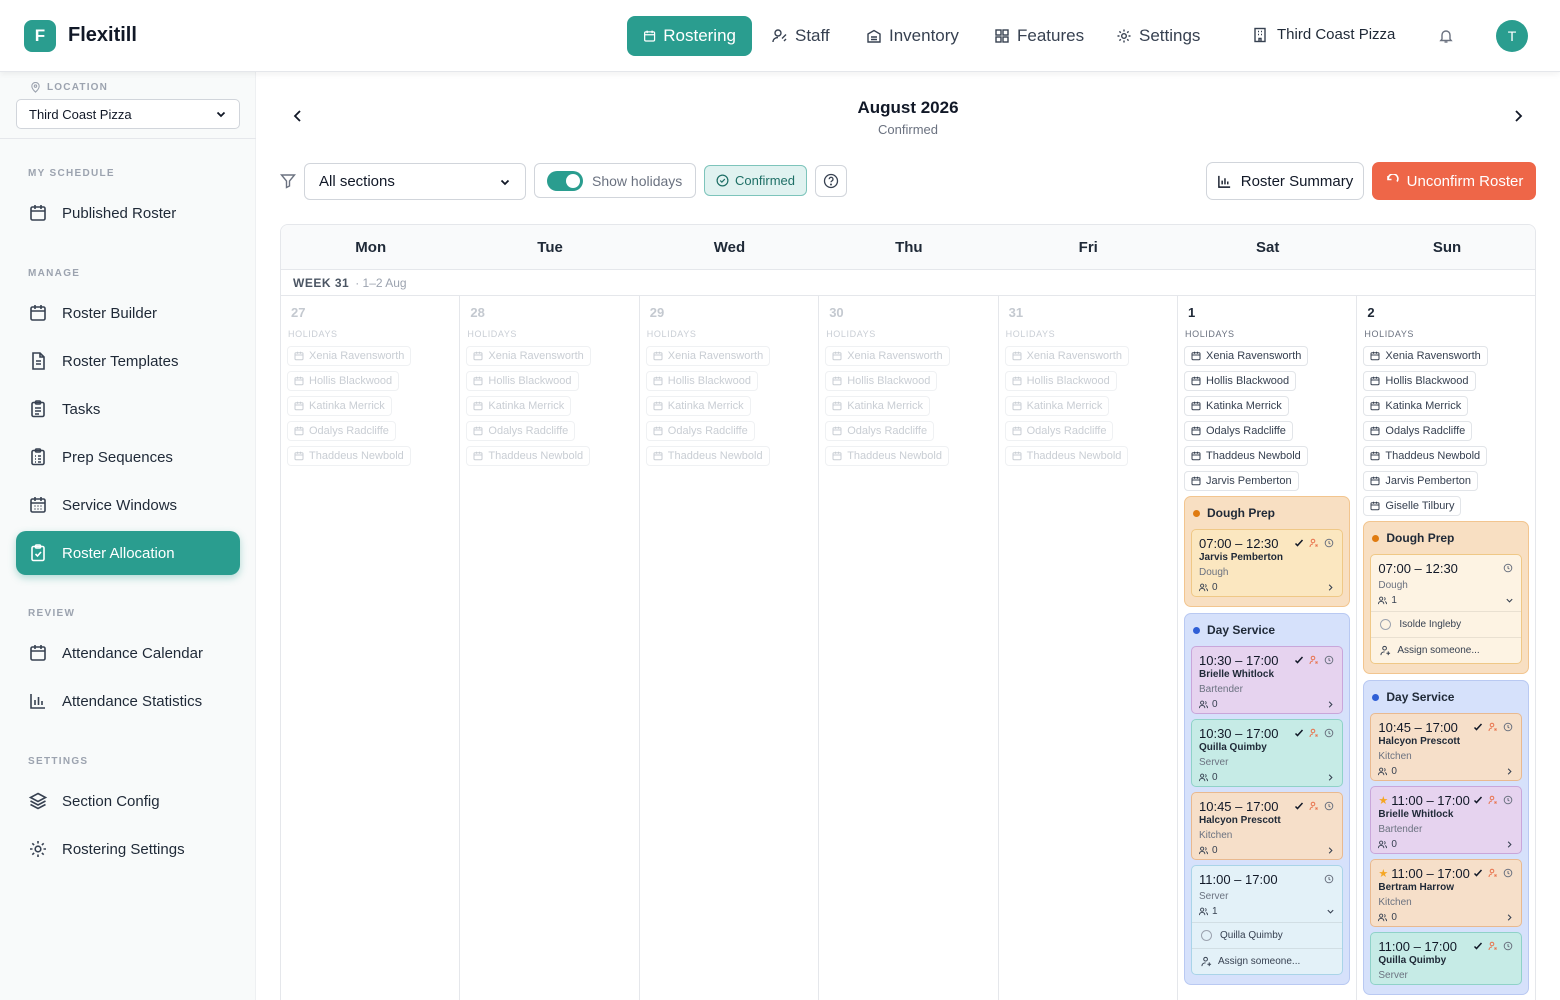 The image size is (1560, 1000). What do you see at coordinates (689, 36) in the screenshot?
I see `nav-rostering: Rostering` at bounding box center [689, 36].